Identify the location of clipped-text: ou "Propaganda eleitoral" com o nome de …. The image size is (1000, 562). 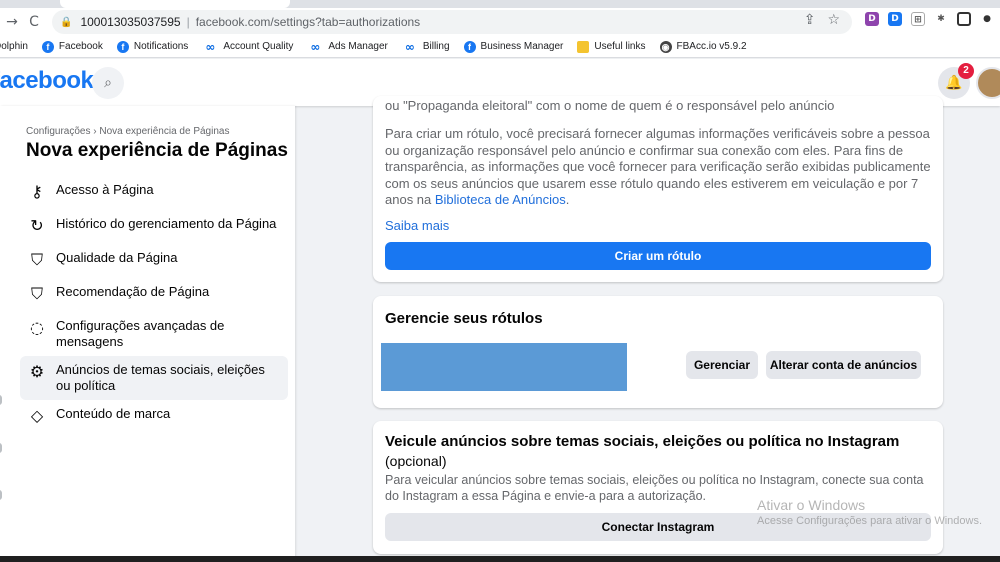
(610, 105).